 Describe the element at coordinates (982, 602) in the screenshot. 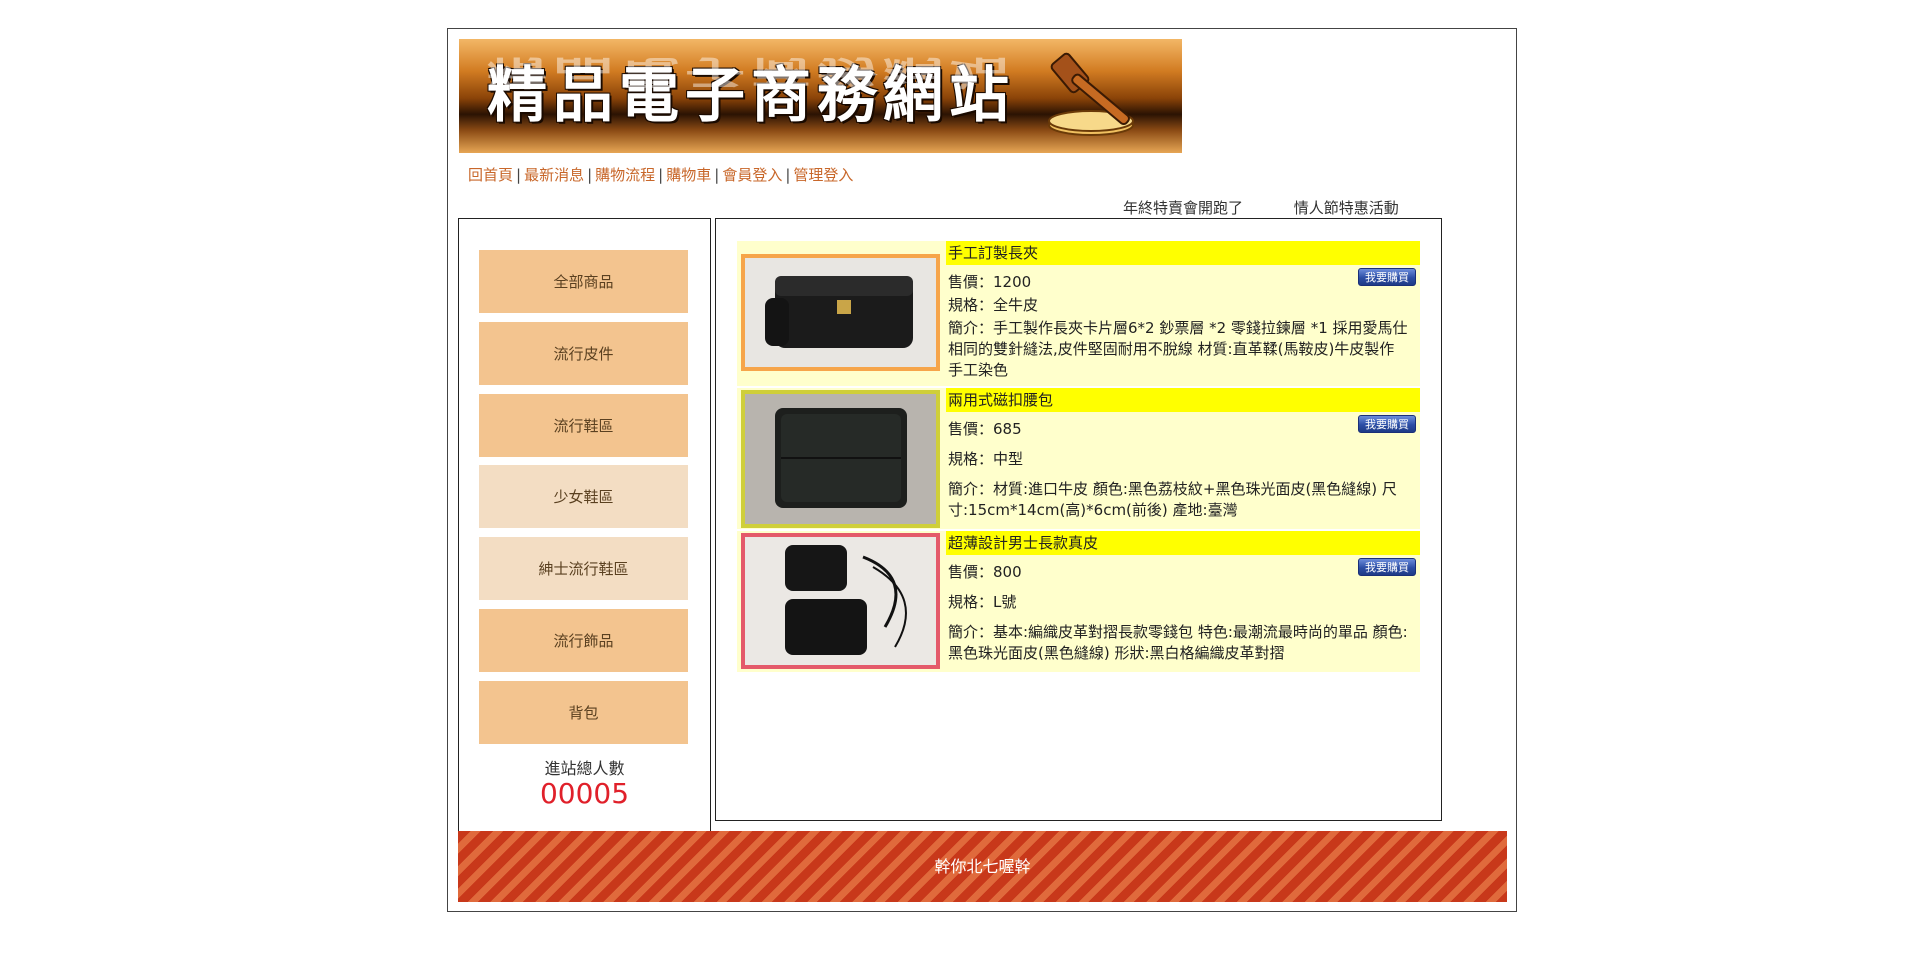

I see `product-spec: 規格：L號` at that location.